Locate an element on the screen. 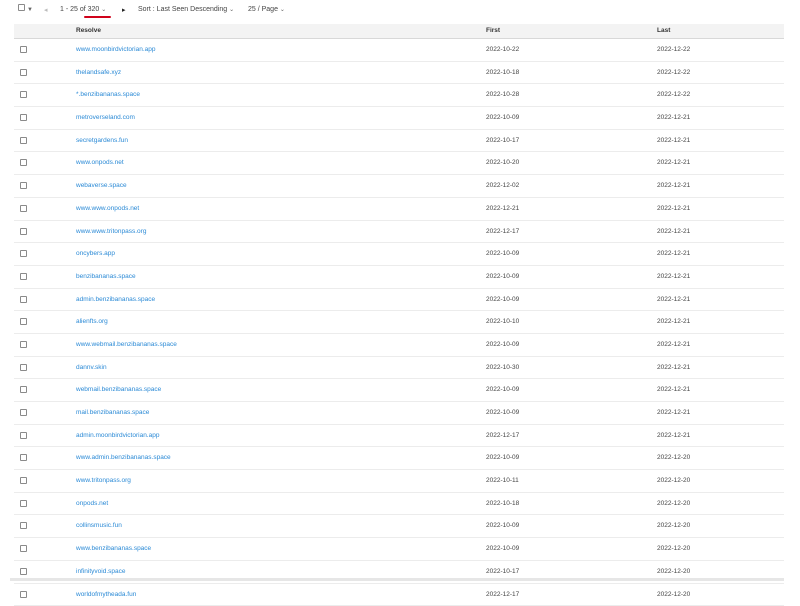  resolve-link: worldofmytheada.fun is located at coordinates (106, 594).